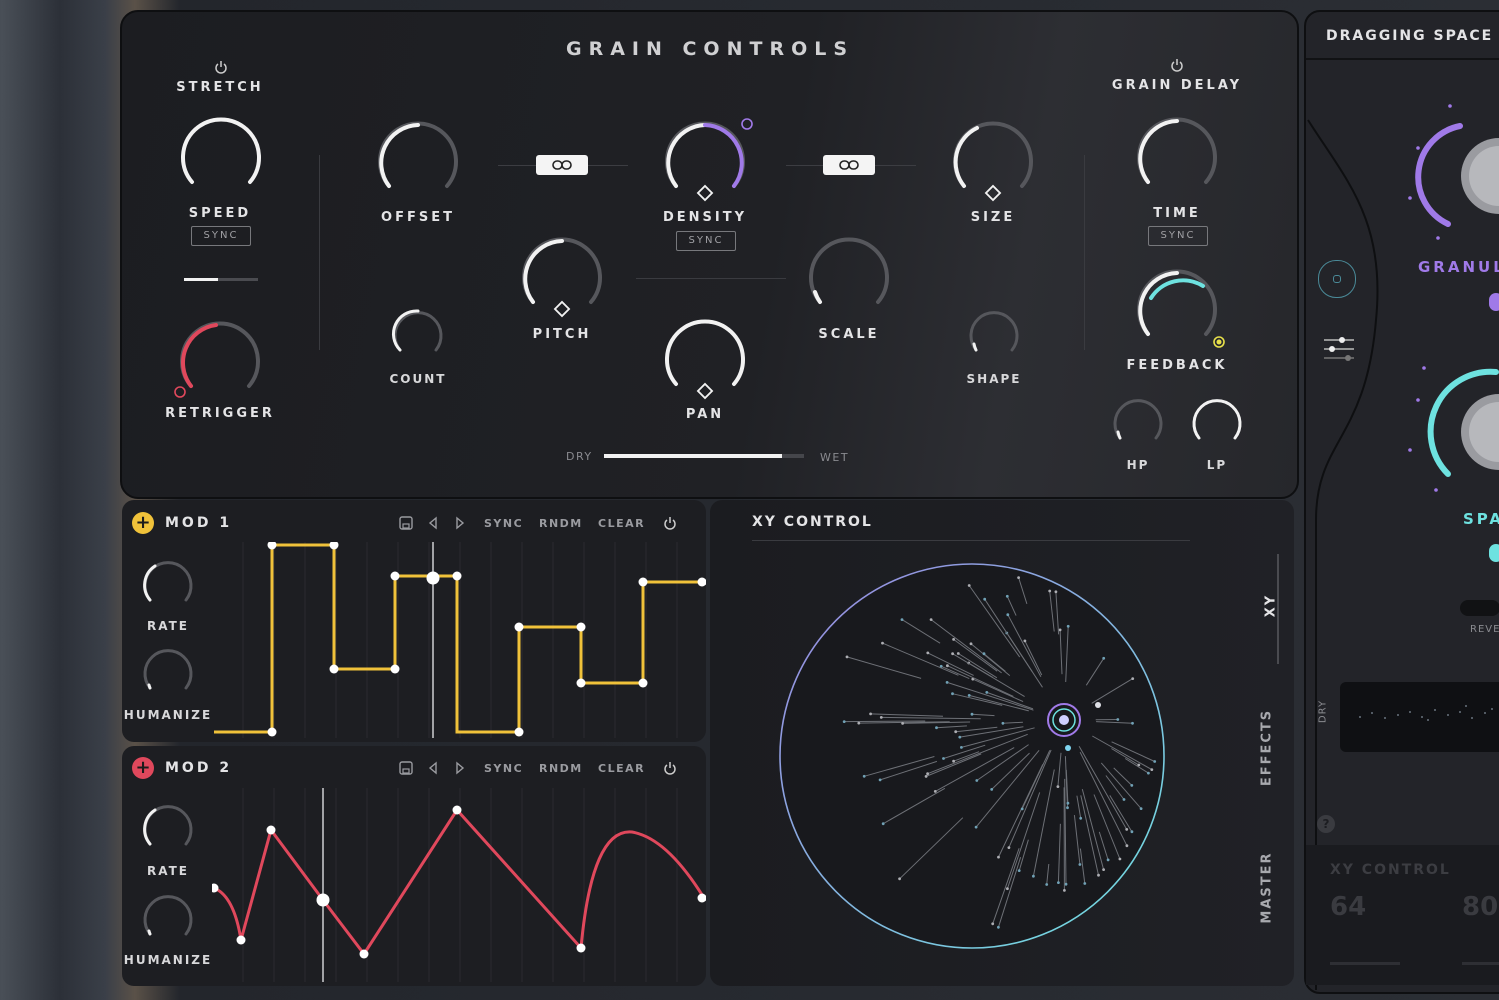  I want to click on time-knob, so click(1177, 153).